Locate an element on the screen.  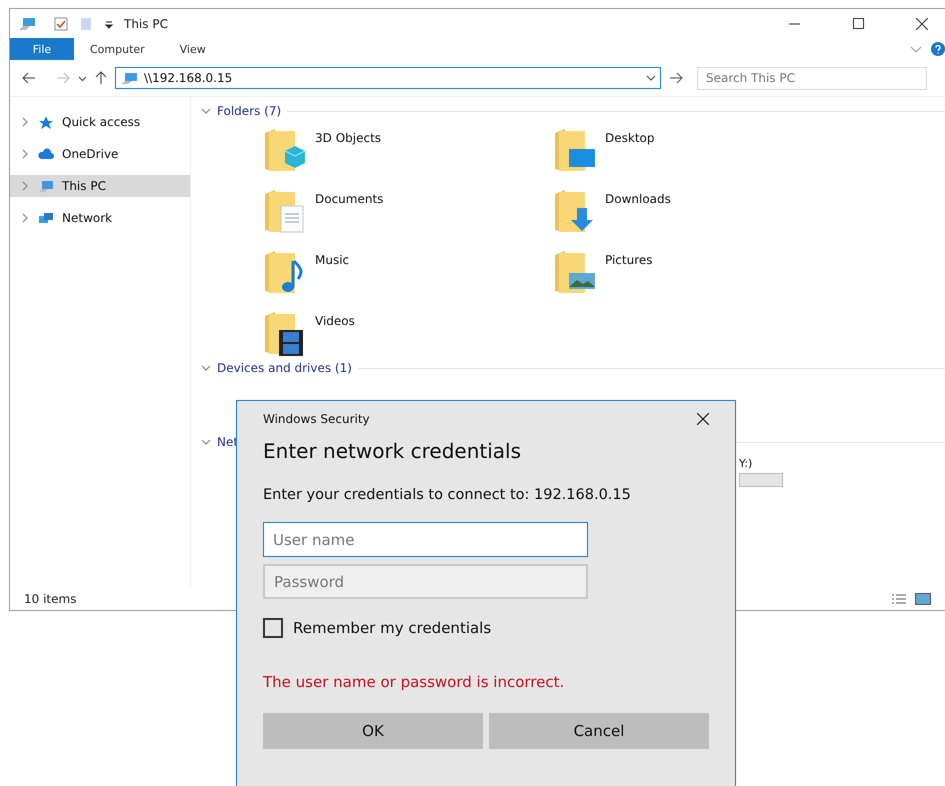
section-heading: Devices and drives (1) is located at coordinates (284, 368).